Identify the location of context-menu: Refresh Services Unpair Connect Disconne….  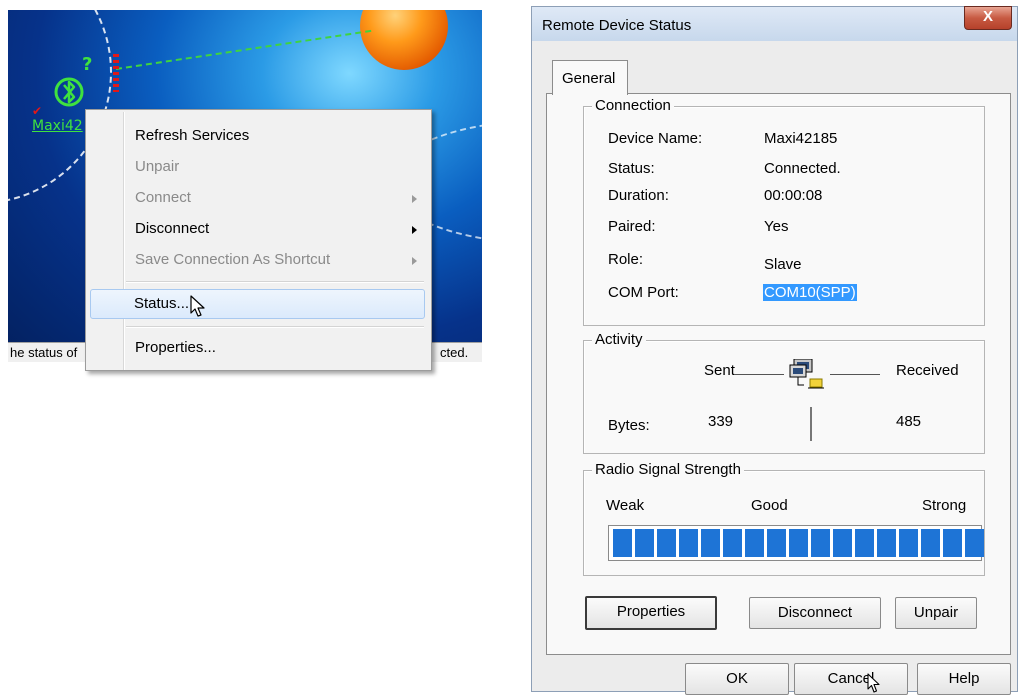
(258, 240).